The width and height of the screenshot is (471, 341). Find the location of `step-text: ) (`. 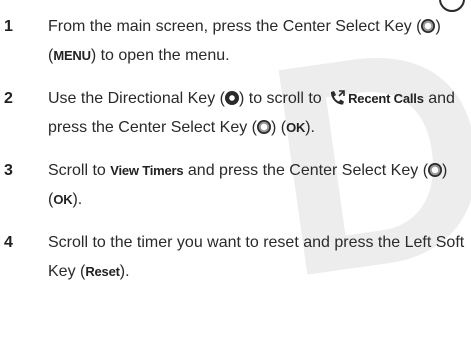

step-text: ) ( is located at coordinates (278, 127).